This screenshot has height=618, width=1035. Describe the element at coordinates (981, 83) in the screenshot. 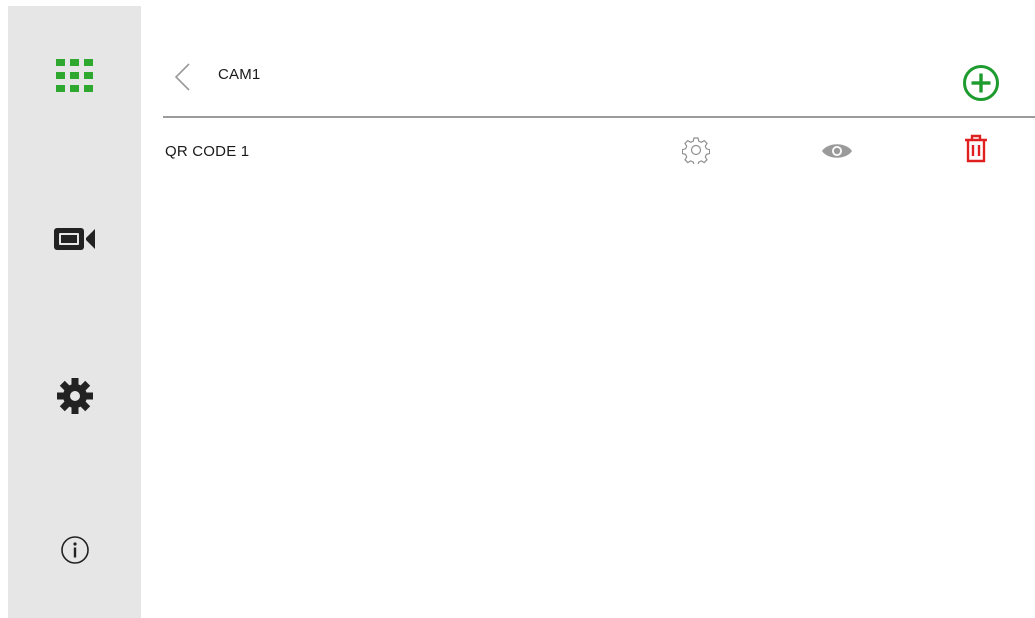

I see `add-button` at that location.